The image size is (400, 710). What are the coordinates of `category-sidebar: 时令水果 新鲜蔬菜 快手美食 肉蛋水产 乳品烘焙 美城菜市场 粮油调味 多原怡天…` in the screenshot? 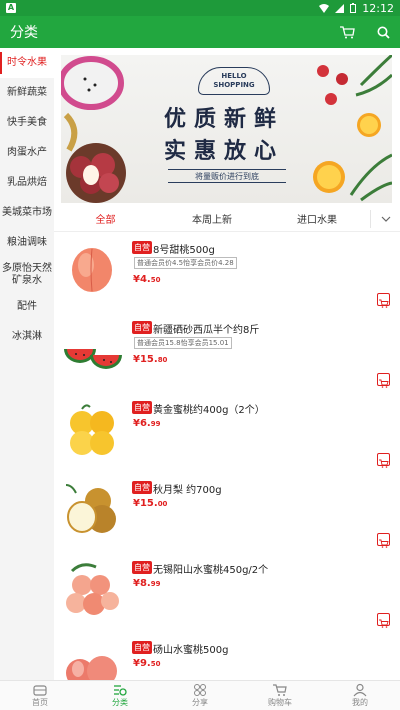 It's located at (27, 364).